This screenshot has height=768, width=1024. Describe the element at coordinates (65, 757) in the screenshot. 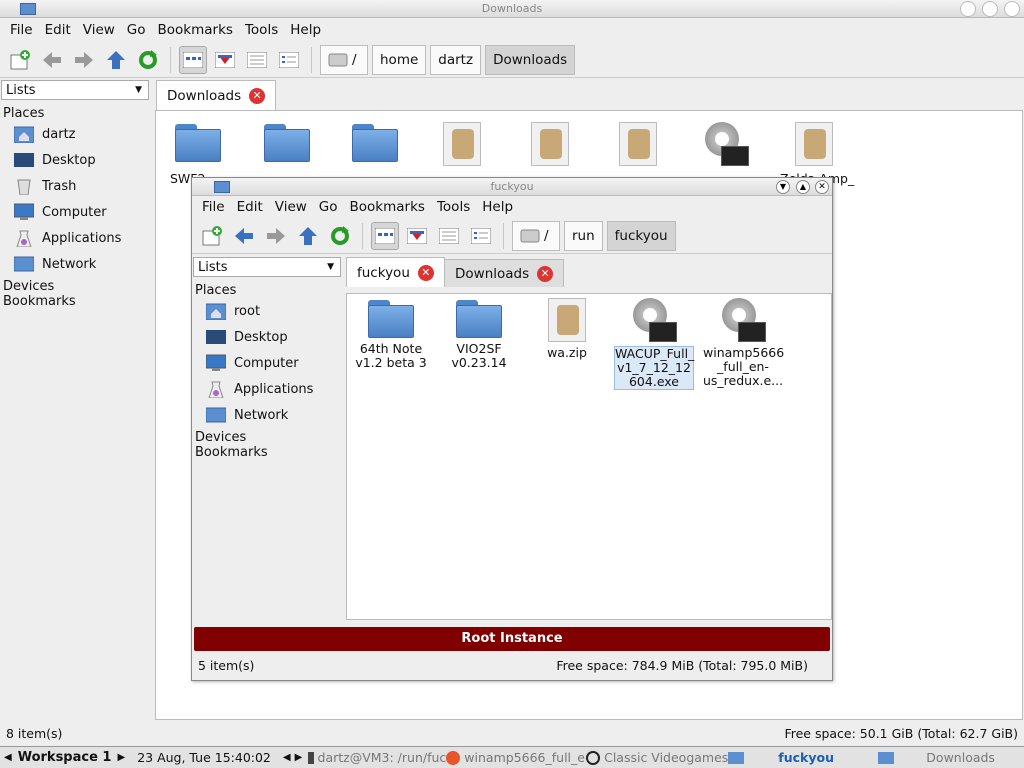

I see `workspace-label: Workspace 1` at that location.